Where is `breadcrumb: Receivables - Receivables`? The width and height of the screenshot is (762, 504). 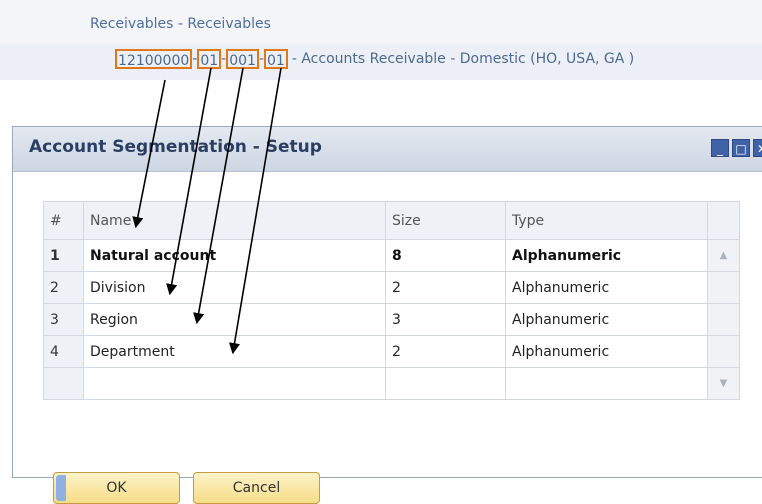
breadcrumb: Receivables - Receivables is located at coordinates (180, 24).